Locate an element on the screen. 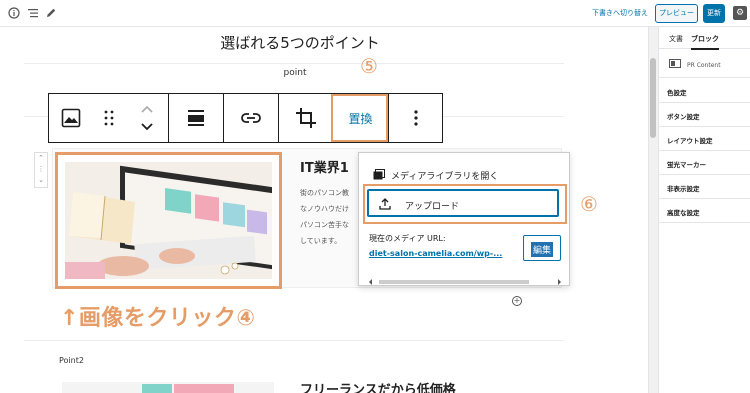 Image resolution: width=750 pixels, height=393 pixels. toolbar-group-block-type is located at coordinates (109, 118).